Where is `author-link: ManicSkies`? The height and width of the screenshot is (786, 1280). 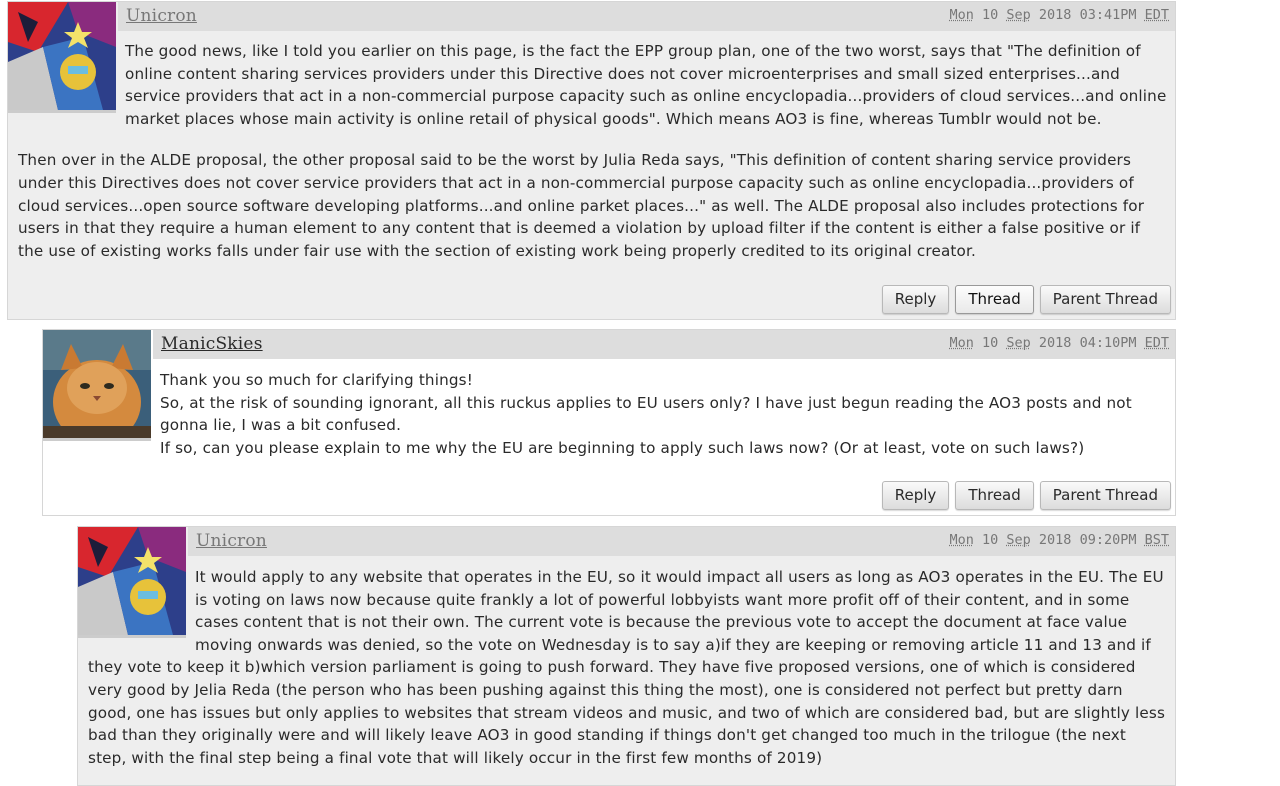
author-link: ManicSkies is located at coordinates (212, 344).